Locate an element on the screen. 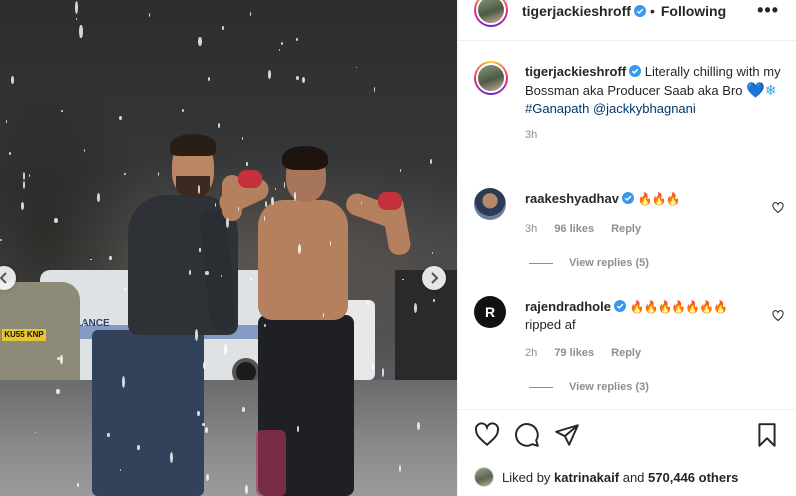  next-image-button is located at coordinates (434, 278).